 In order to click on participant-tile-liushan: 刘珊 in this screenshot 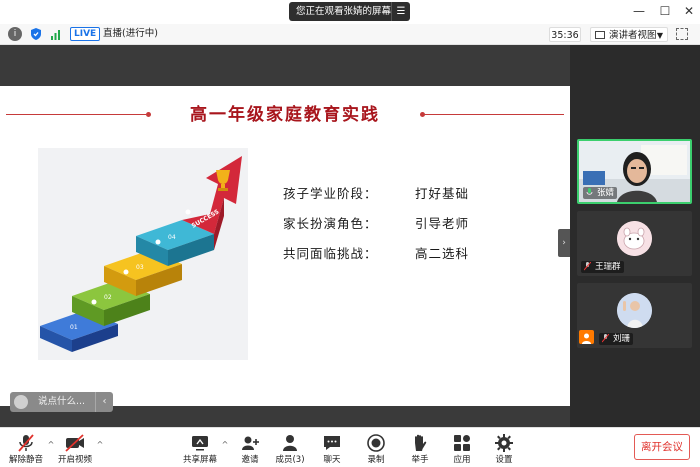, I will do `click(634, 315)`.